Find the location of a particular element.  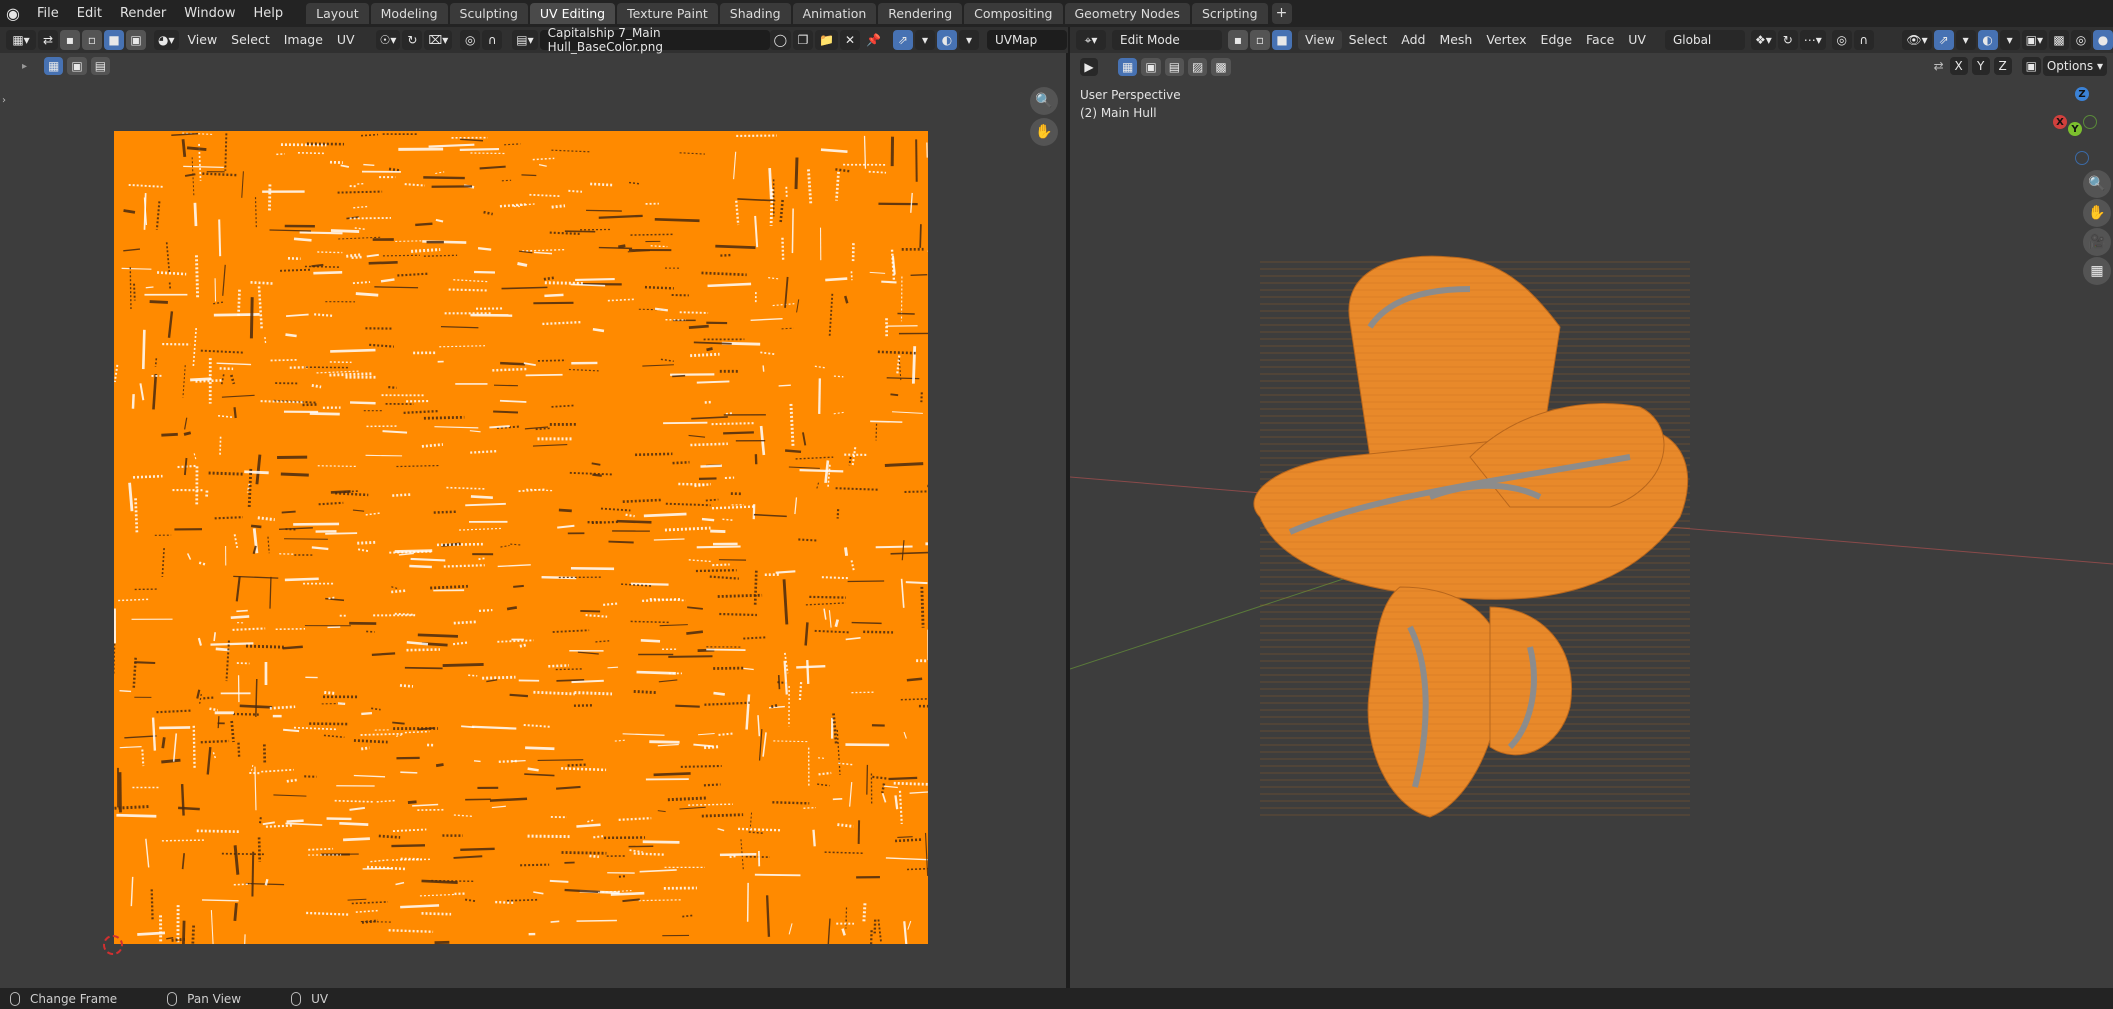

mirror-z-button: Z is located at coordinates (2002, 66).